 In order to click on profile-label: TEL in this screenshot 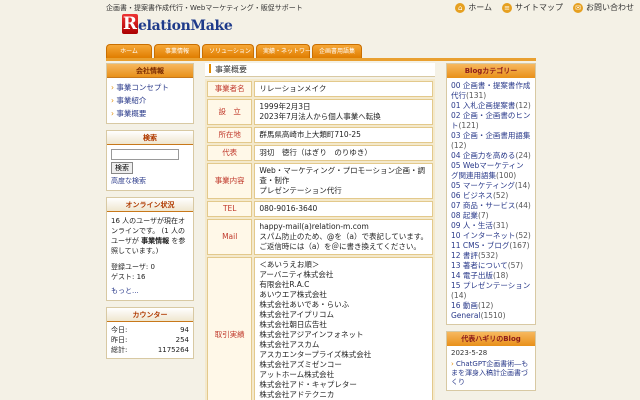, I will do `click(230, 209)`.